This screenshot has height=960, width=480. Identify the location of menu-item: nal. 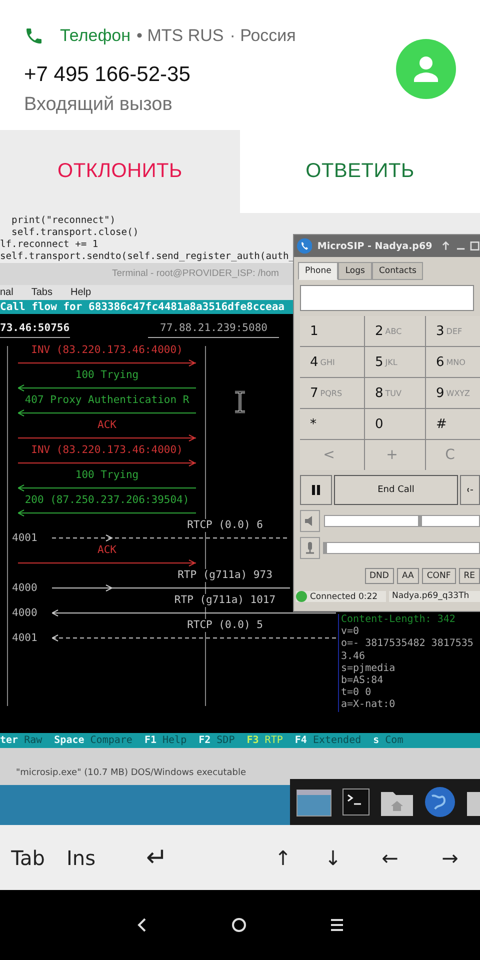
(7, 292).